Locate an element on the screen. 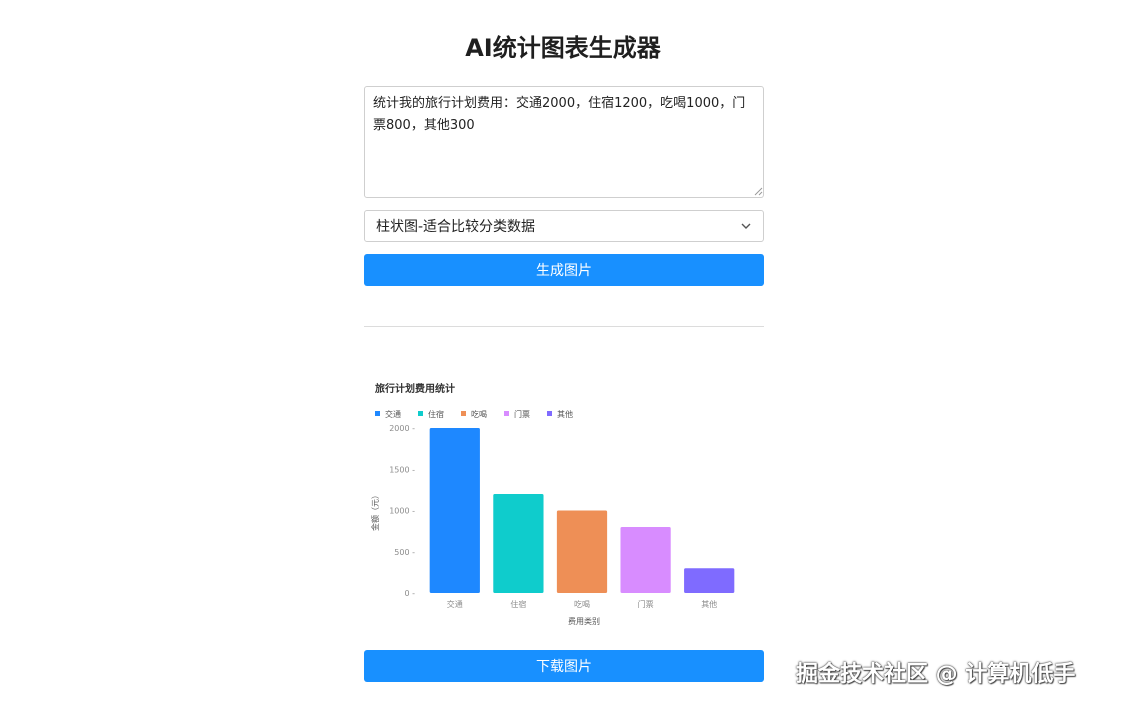 The height and width of the screenshot is (709, 1126). legend-item-label: 其他 is located at coordinates (565, 414).